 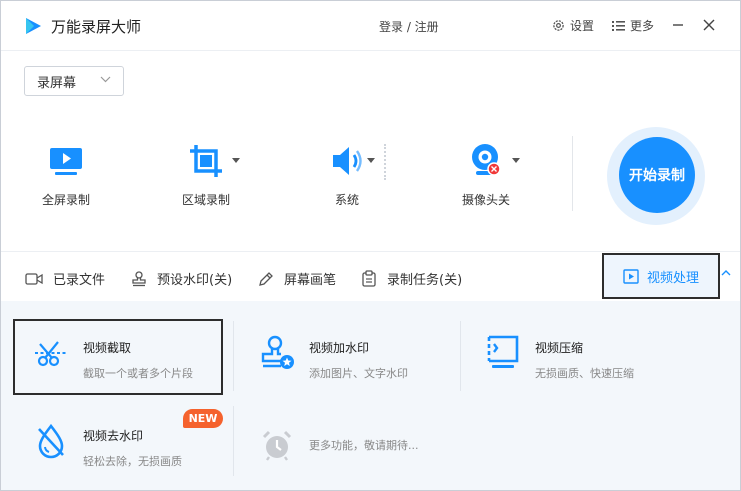 What do you see at coordinates (66, 161) in the screenshot?
I see `fullscreen-icon` at bounding box center [66, 161].